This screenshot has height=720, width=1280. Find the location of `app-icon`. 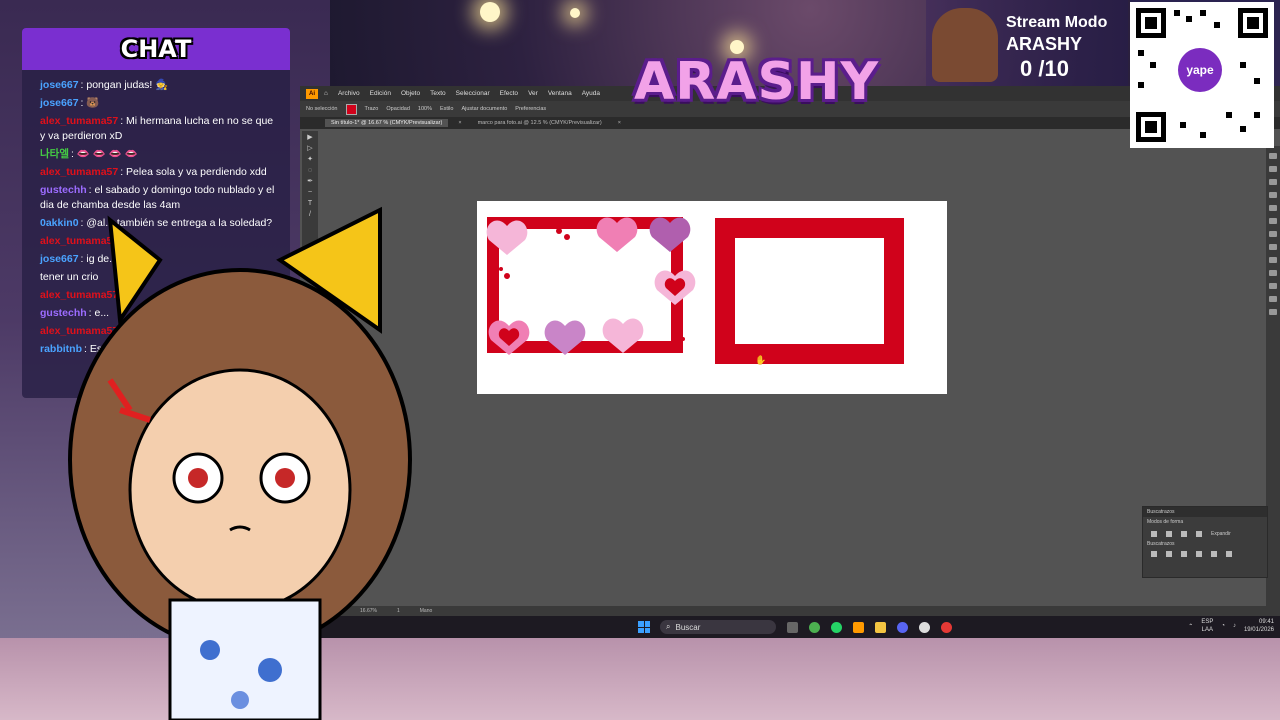

app-icon is located at coordinates (946, 627).